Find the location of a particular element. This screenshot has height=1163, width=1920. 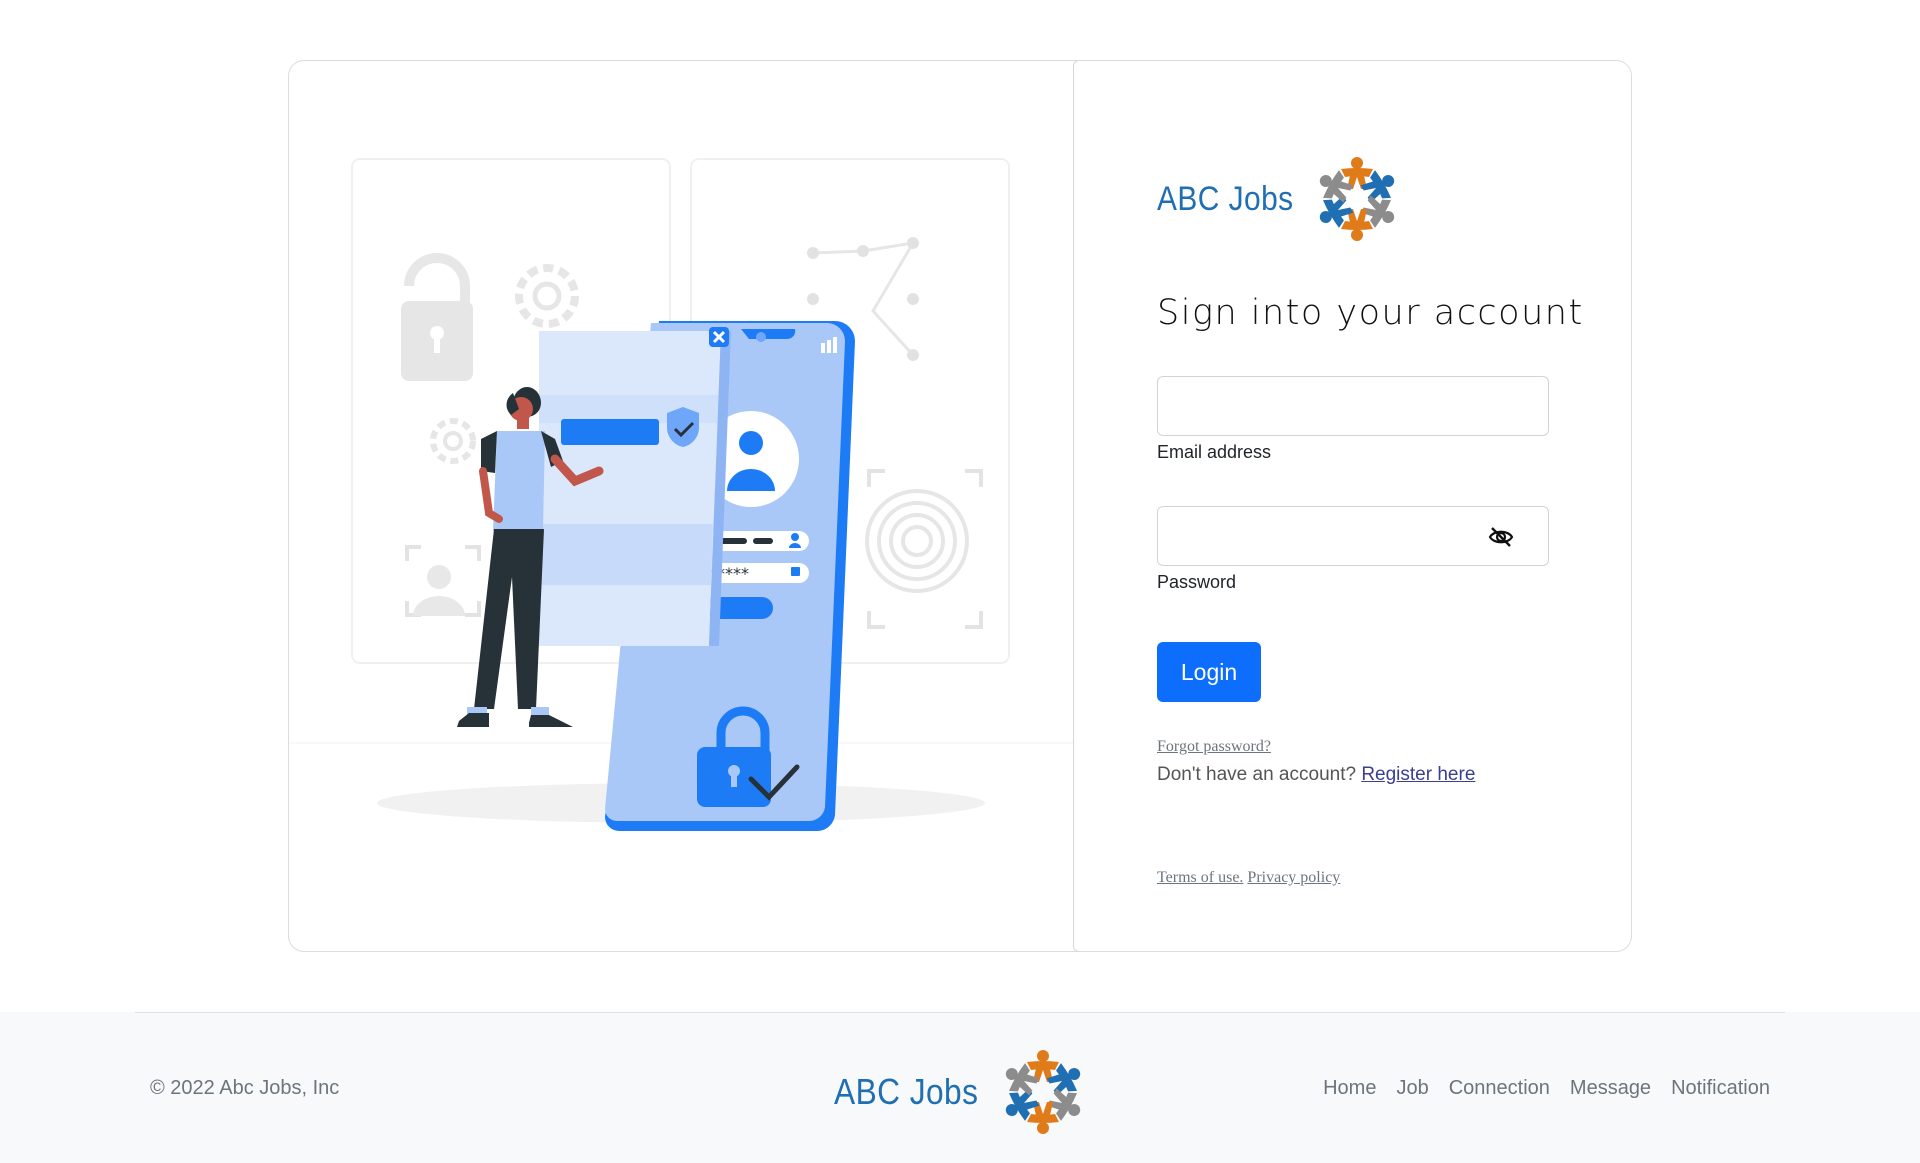

sign-in-title: Sign into your account is located at coordinates (1370, 313).